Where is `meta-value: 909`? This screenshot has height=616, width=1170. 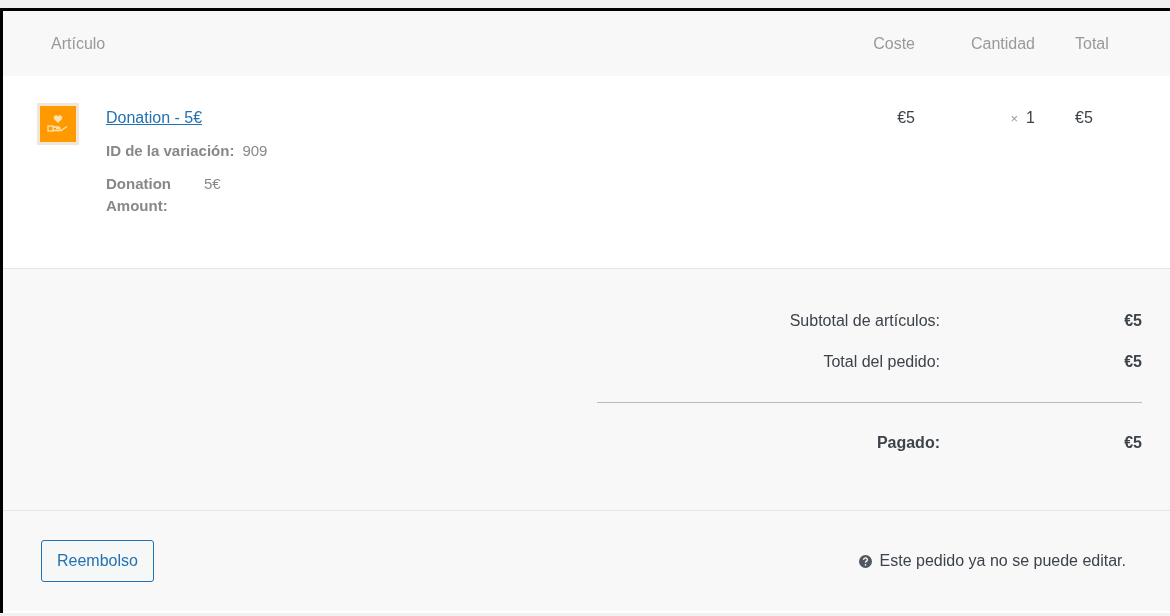 meta-value: 909 is located at coordinates (255, 150).